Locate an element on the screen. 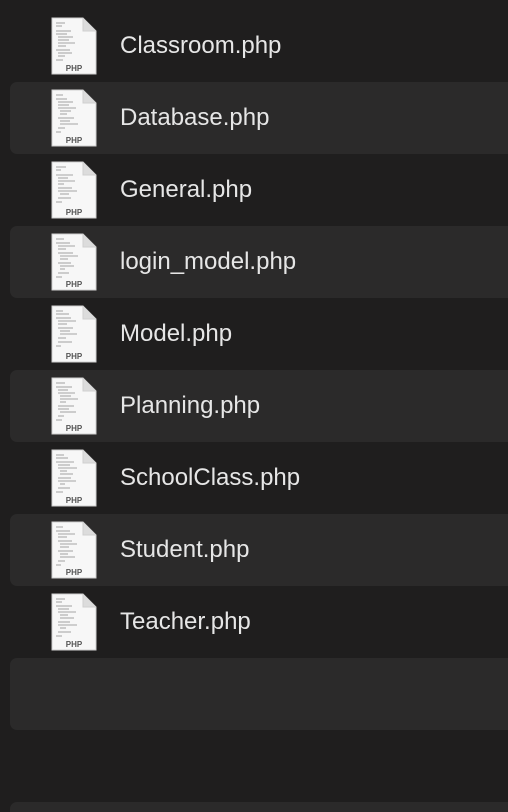 This screenshot has width=508, height=812. file-name: Model.php is located at coordinates (176, 333).